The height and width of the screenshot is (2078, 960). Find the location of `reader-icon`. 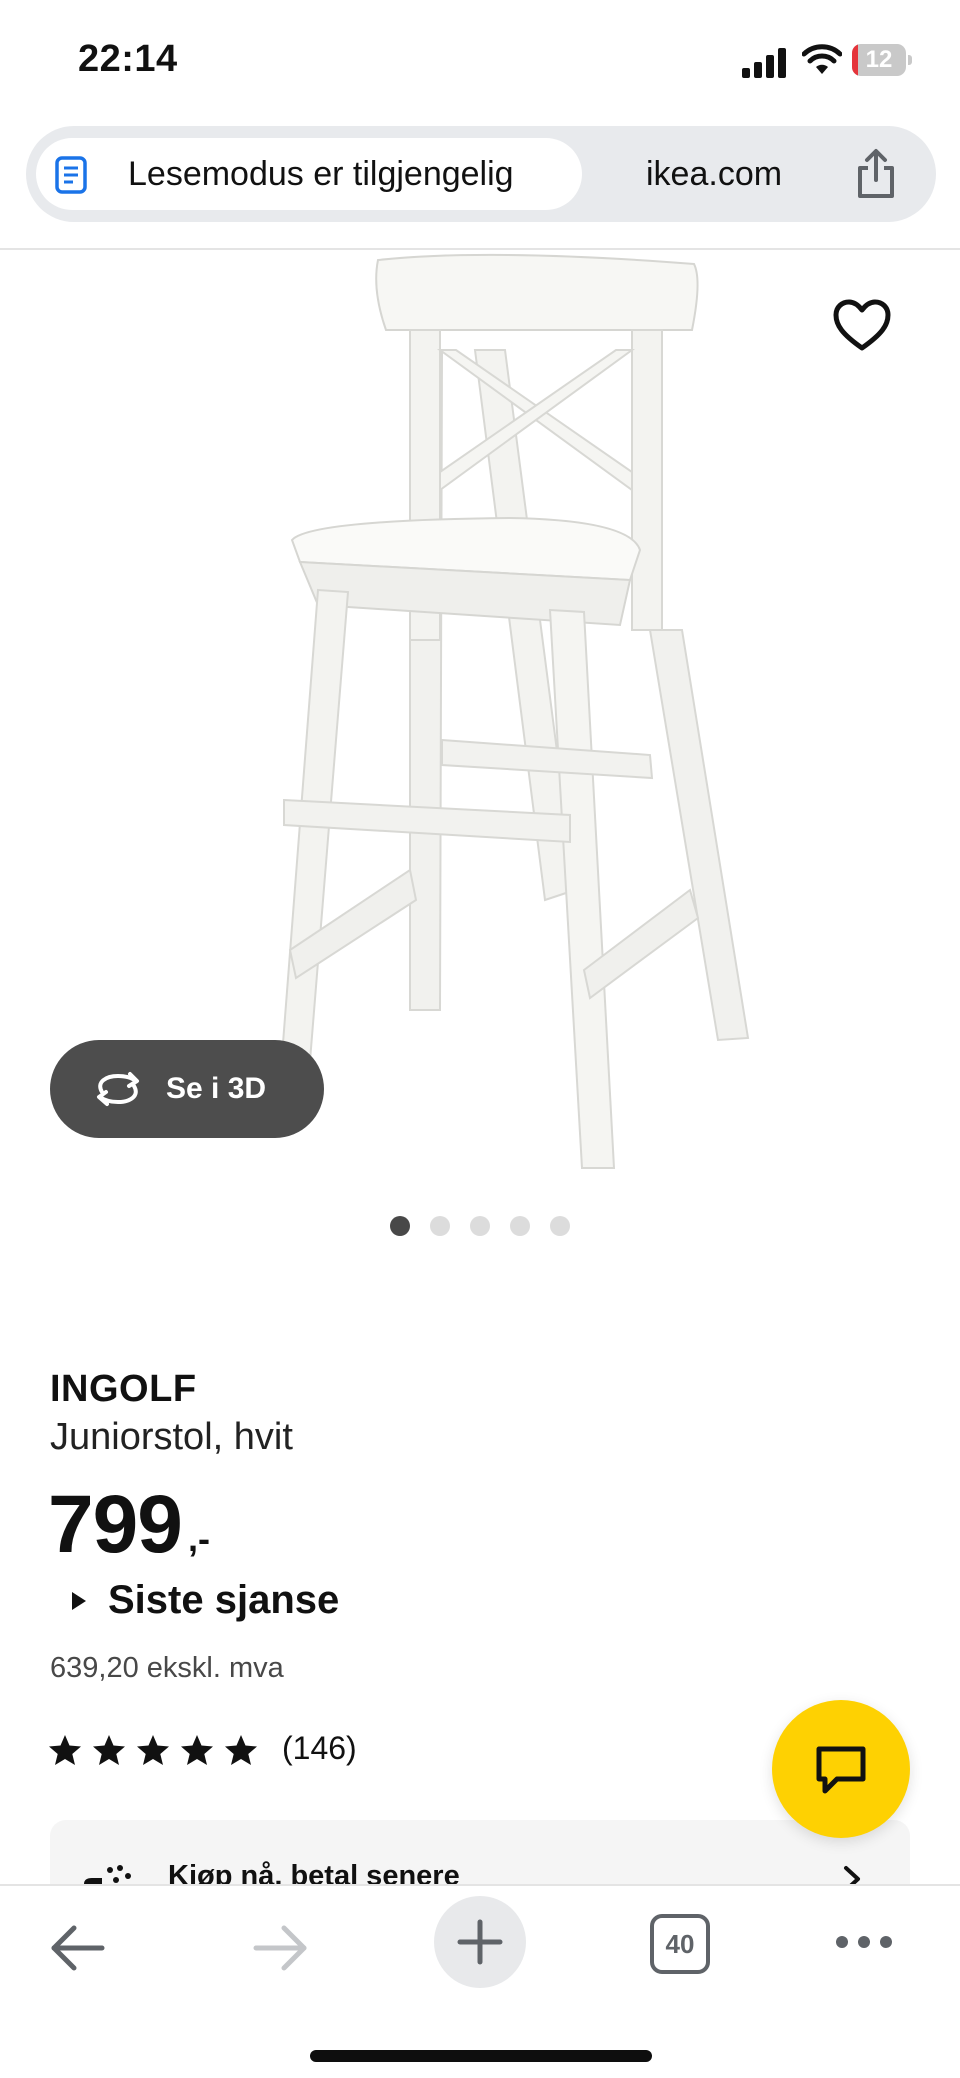

reader-icon is located at coordinates (71, 175).